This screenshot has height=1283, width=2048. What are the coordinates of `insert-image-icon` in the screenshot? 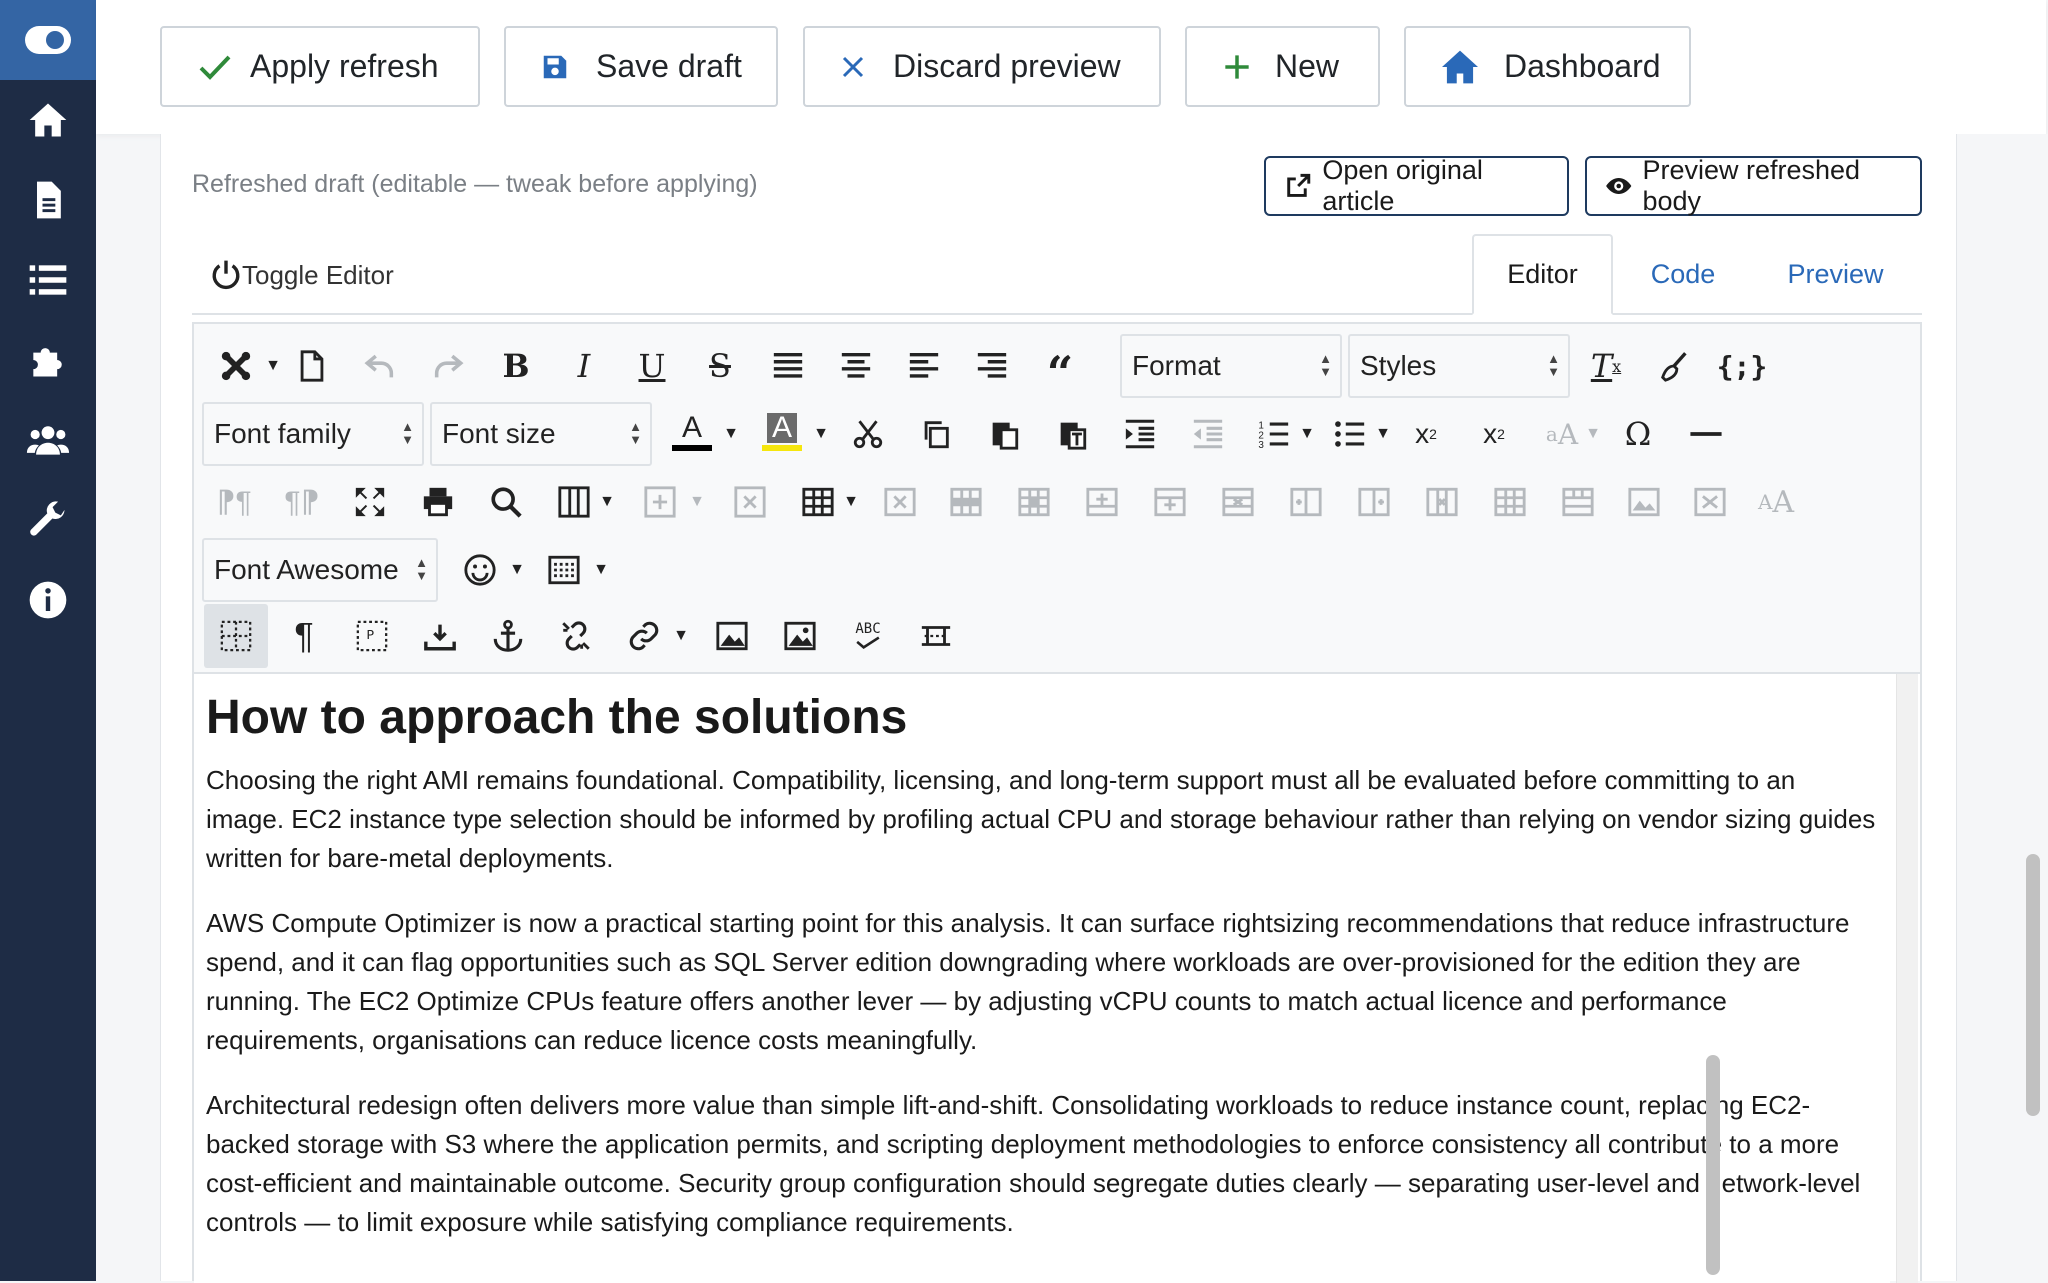 It's located at (732, 636).